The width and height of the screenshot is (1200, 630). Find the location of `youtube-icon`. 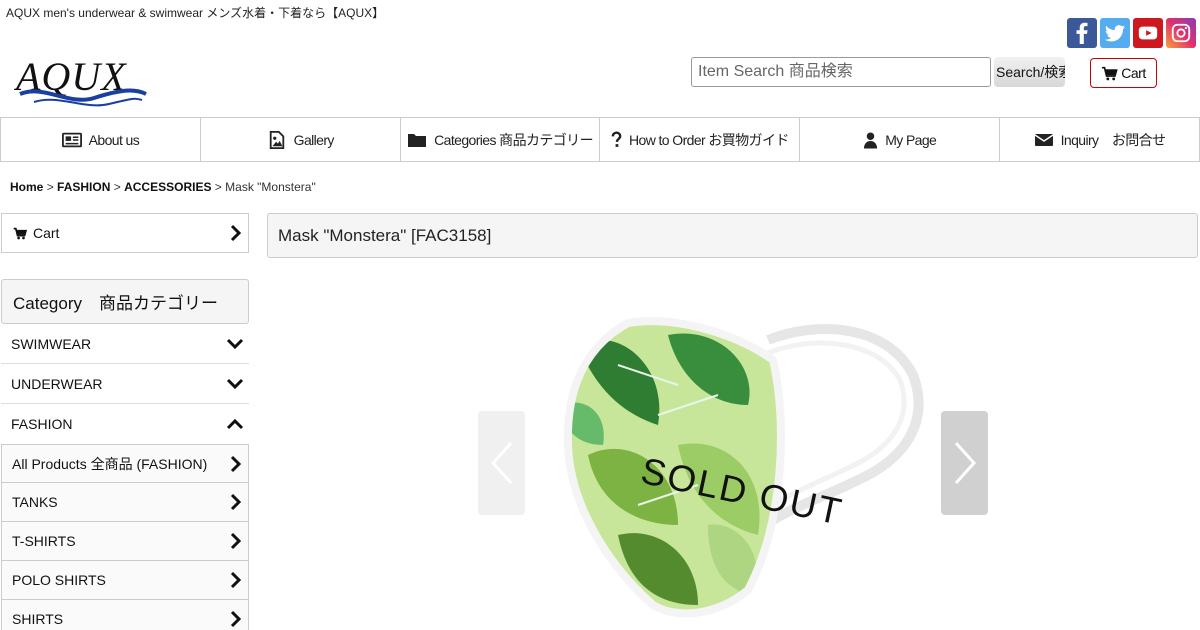

youtube-icon is located at coordinates (1148, 33).